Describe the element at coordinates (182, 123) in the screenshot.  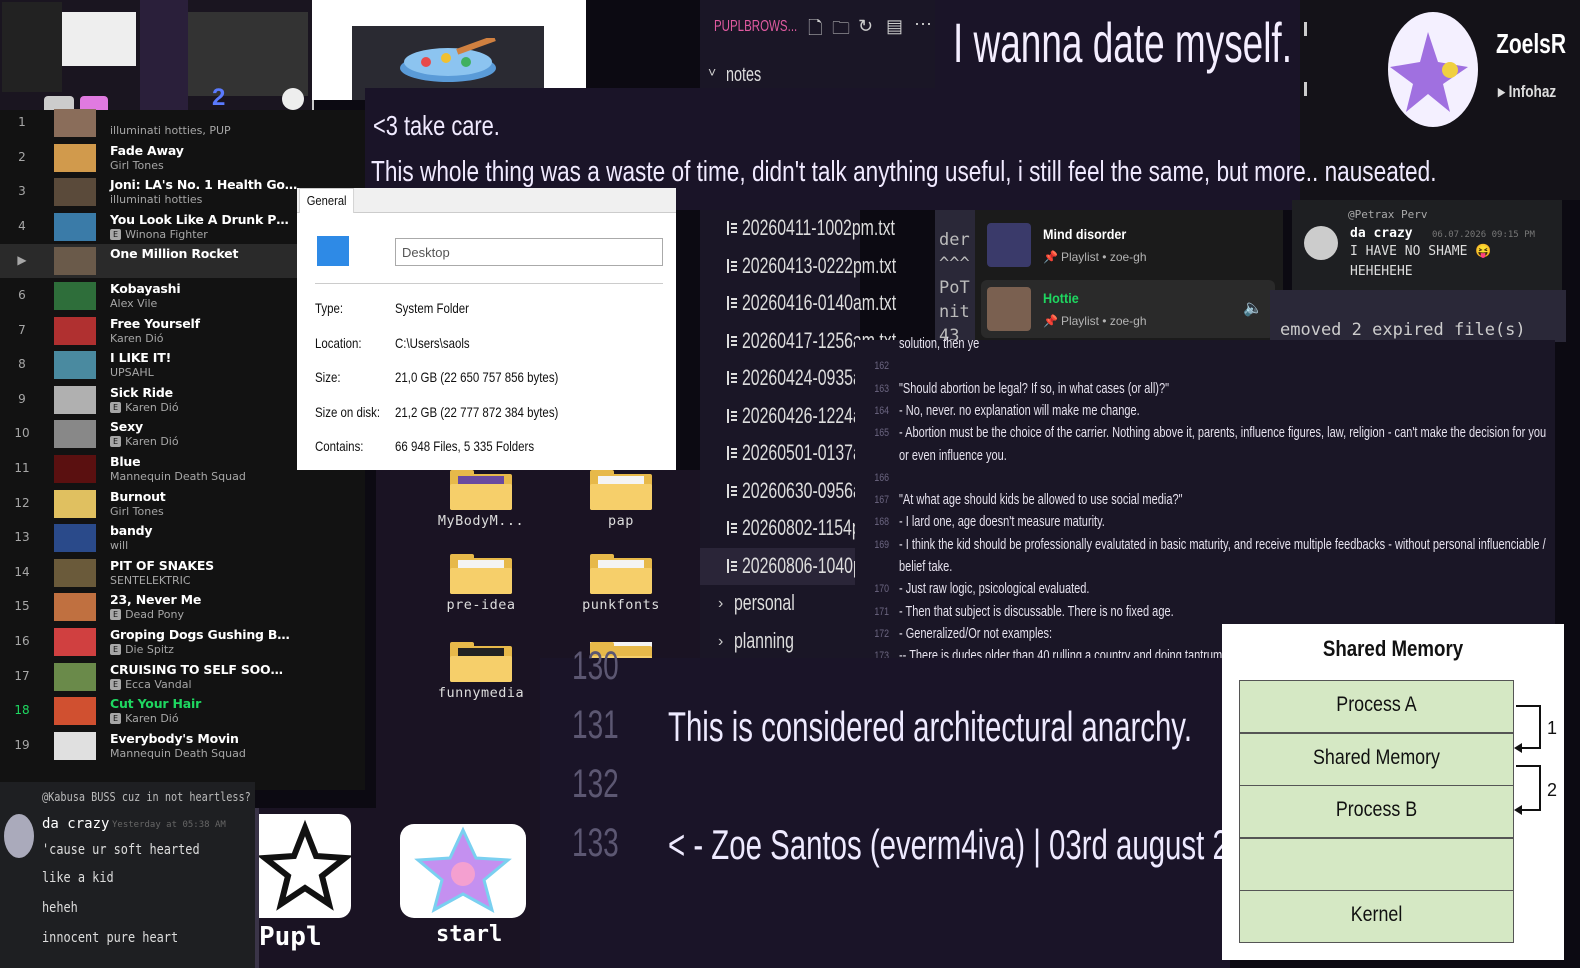
I see `track-row: 1 illuminati hotties, PUP` at that location.